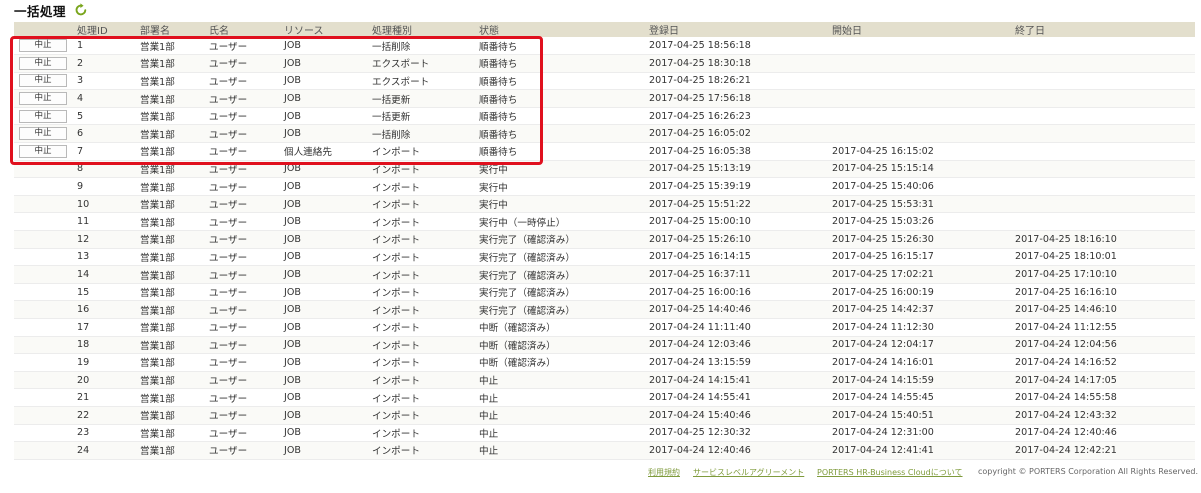 This screenshot has height=493, width=1201. What do you see at coordinates (105, 81) in the screenshot?
I see `cell-process-id: 3` at bounding box center [105, 81].